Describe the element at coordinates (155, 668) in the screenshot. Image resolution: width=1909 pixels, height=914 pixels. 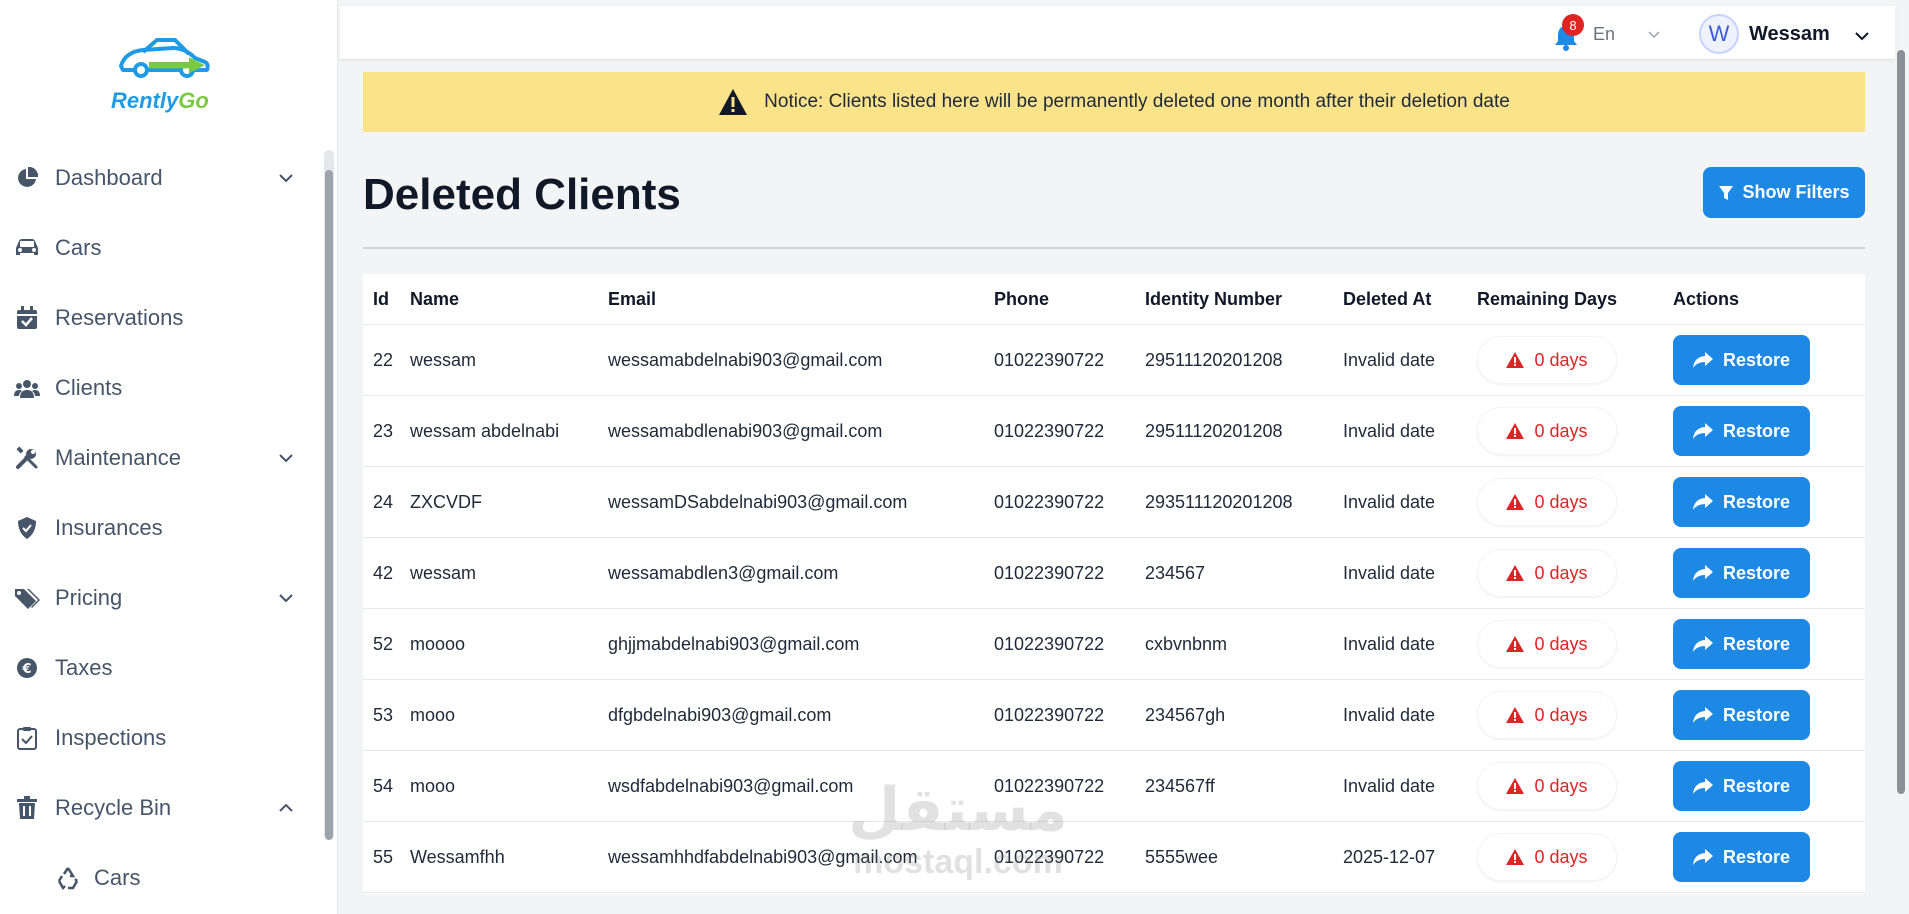
I see `sidebar-item-taxes: € Taxes` at that location.